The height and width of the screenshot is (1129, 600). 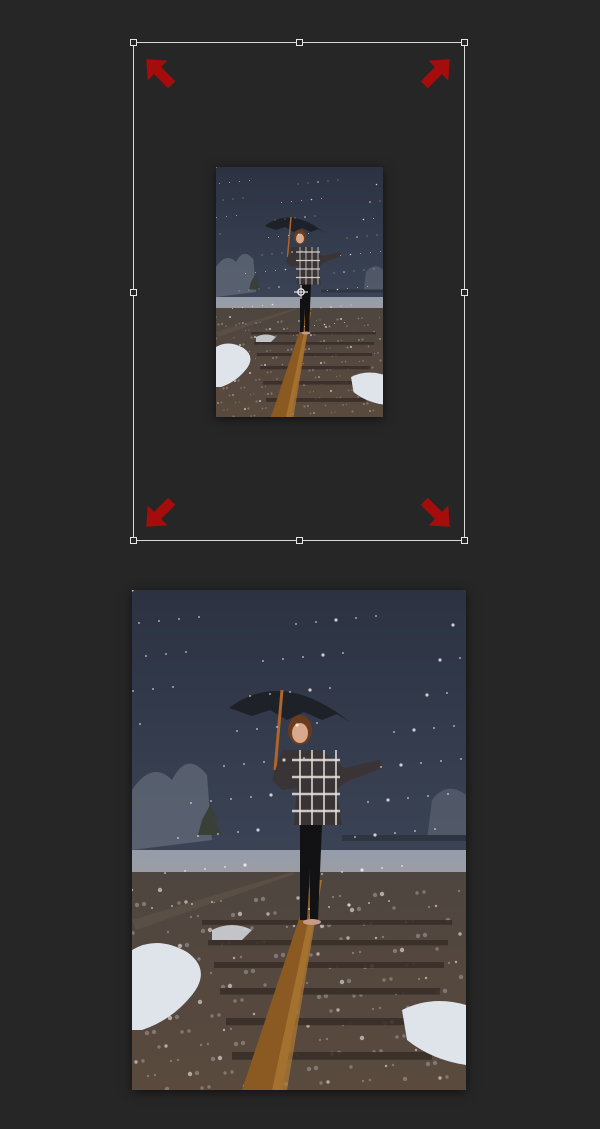 I want to click on transform-handle-top-center, so click(x=299, y=42).